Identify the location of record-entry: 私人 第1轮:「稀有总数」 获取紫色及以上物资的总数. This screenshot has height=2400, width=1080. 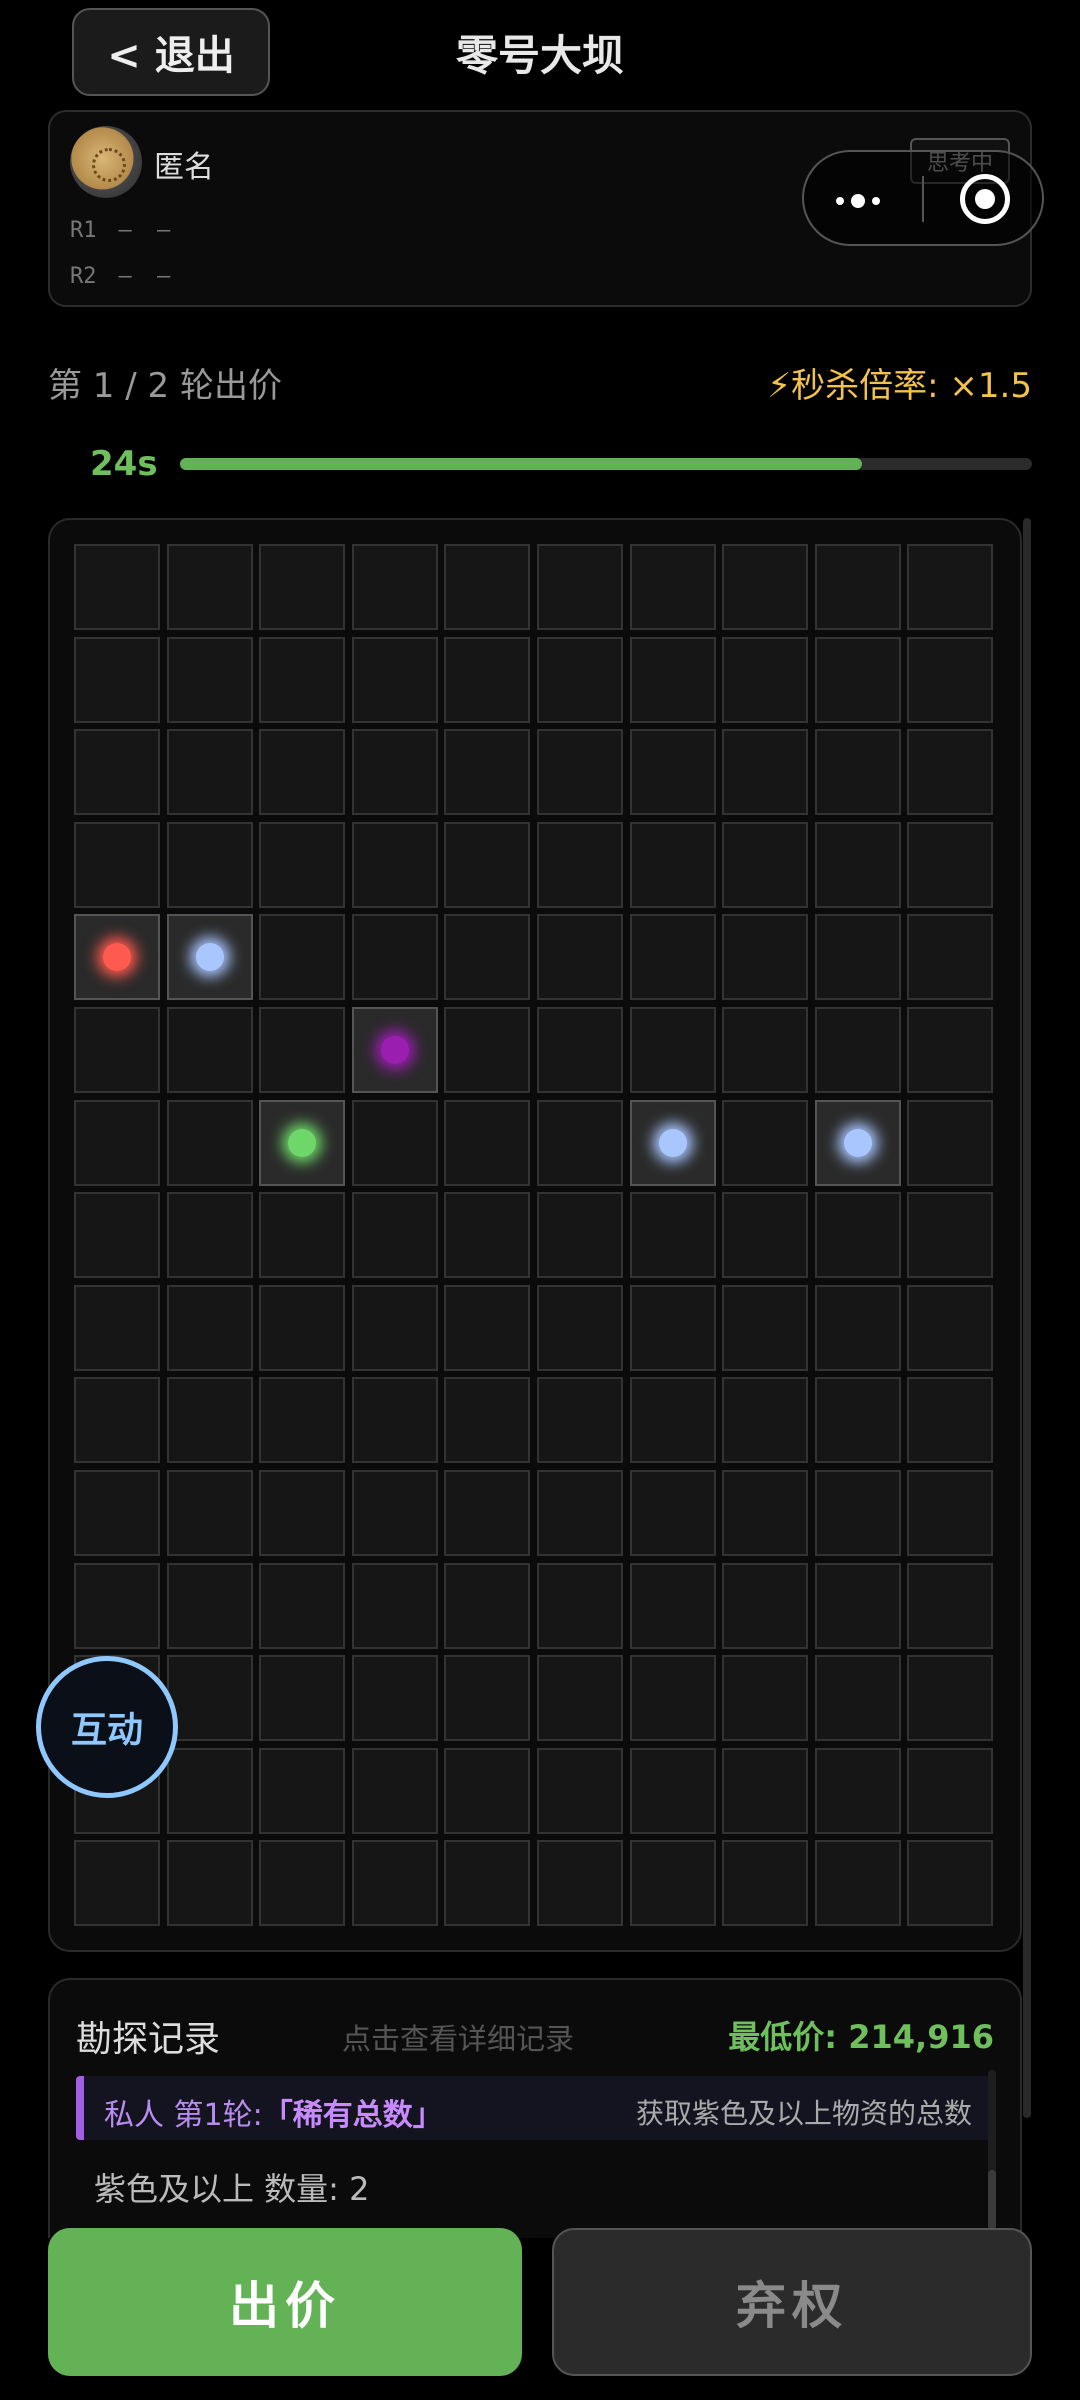
(533, 2108).